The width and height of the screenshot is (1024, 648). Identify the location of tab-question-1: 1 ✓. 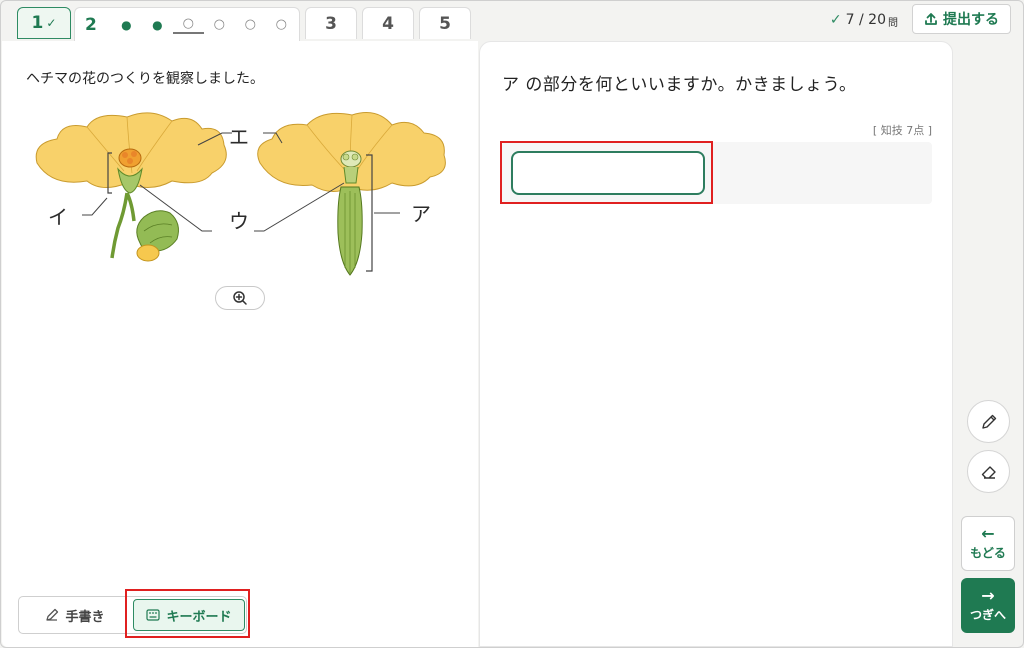
(44, 23).